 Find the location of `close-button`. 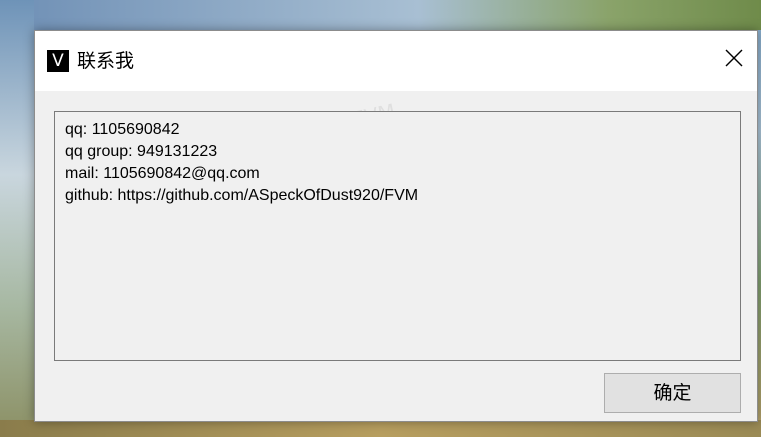

close-button is located at coordinates (734, 59).